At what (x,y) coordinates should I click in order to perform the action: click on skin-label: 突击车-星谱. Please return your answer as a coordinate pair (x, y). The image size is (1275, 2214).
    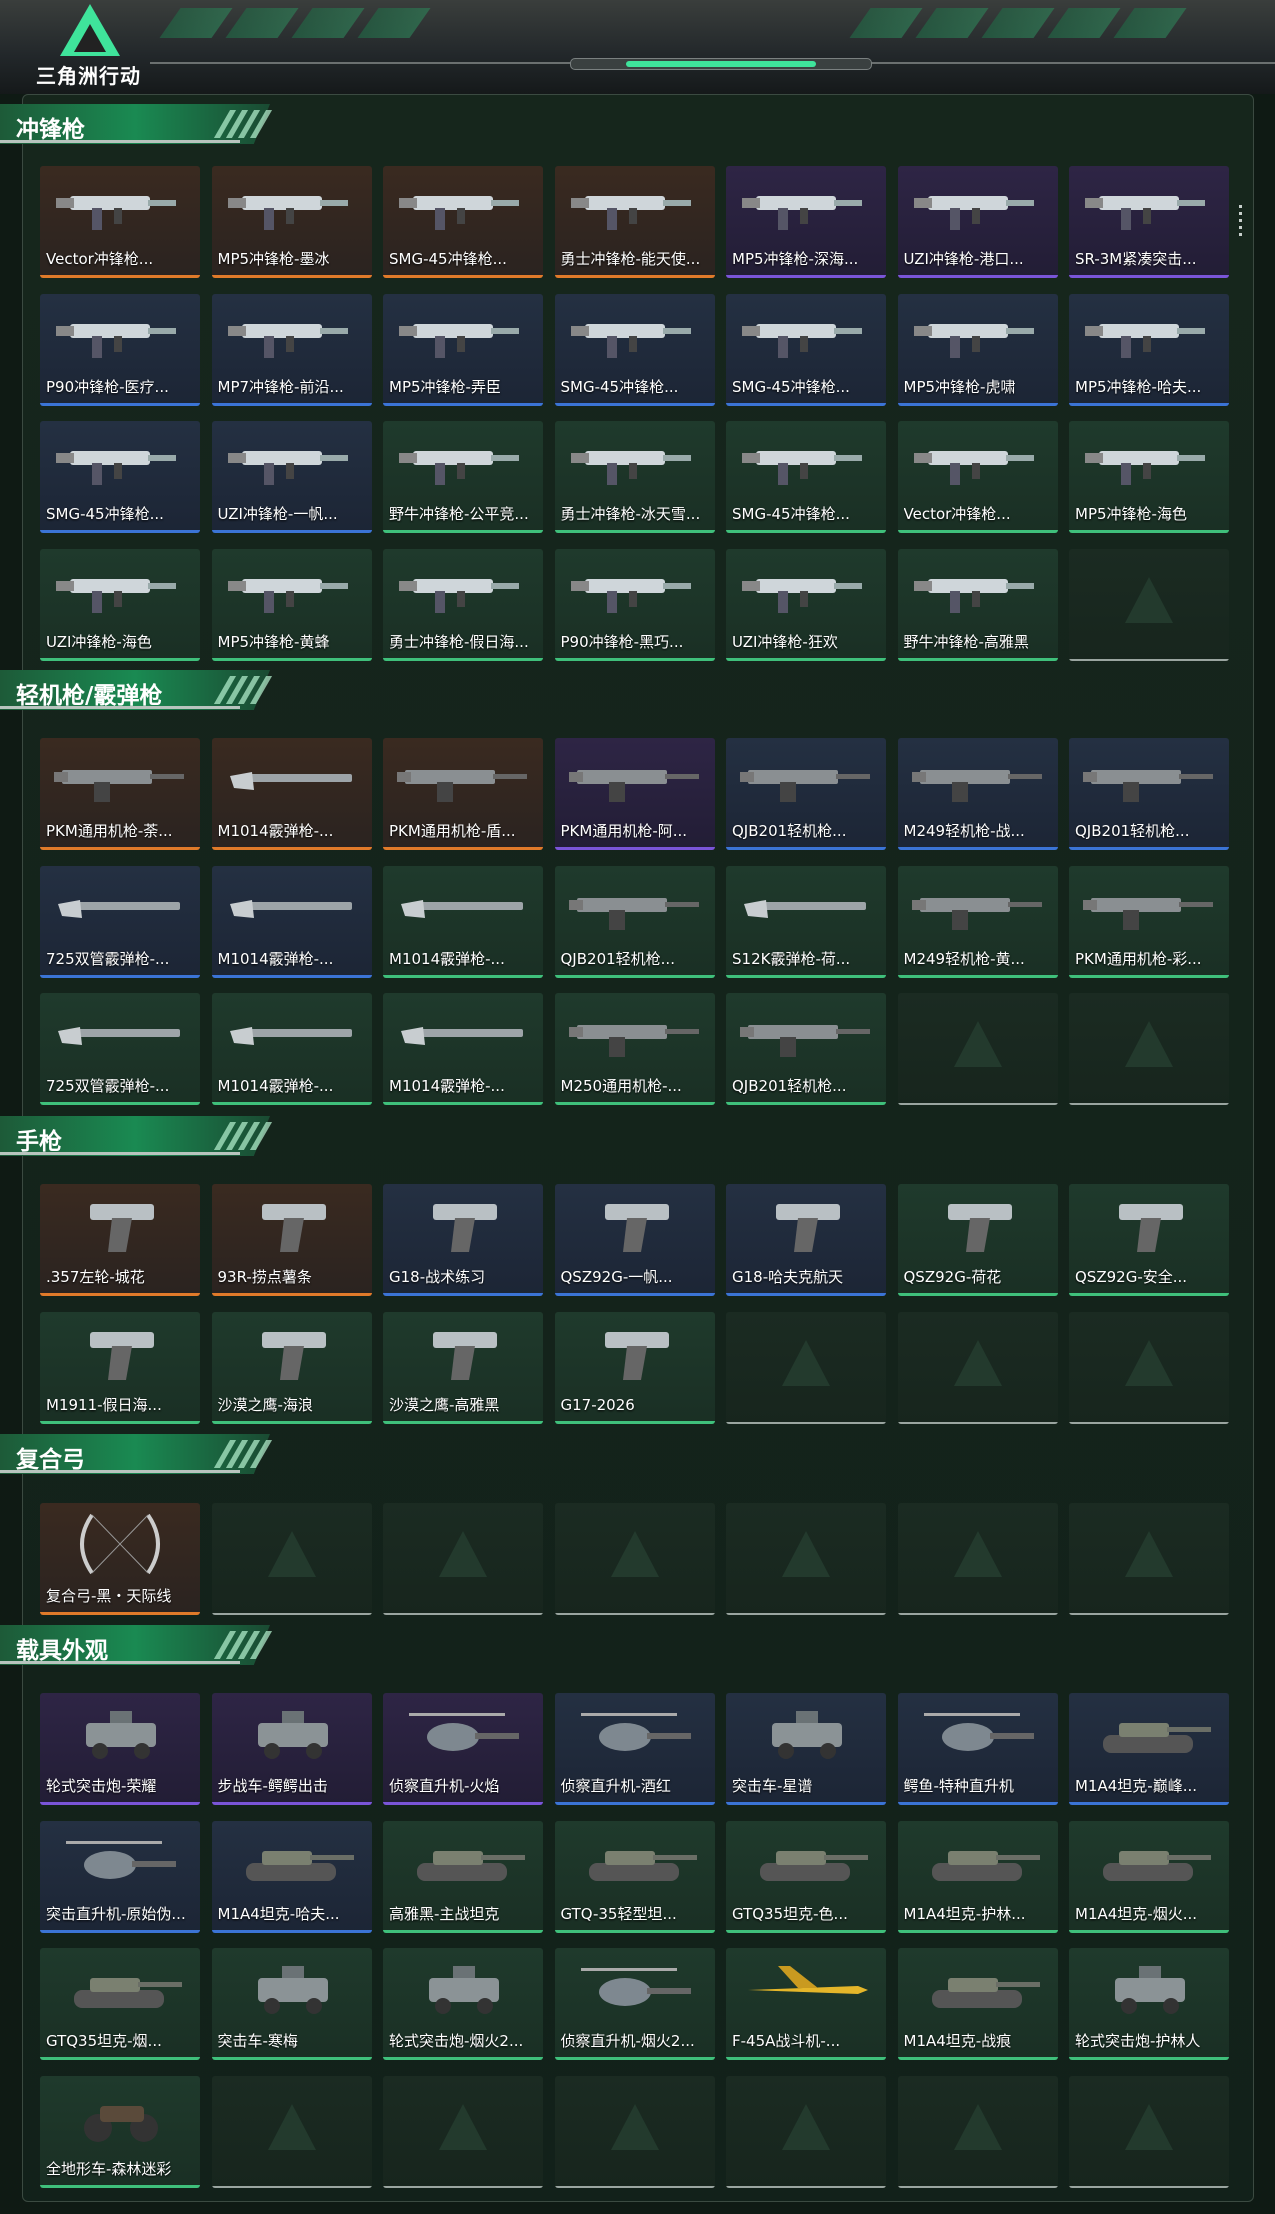
    Looking at the image, I should click on (772, 1786).